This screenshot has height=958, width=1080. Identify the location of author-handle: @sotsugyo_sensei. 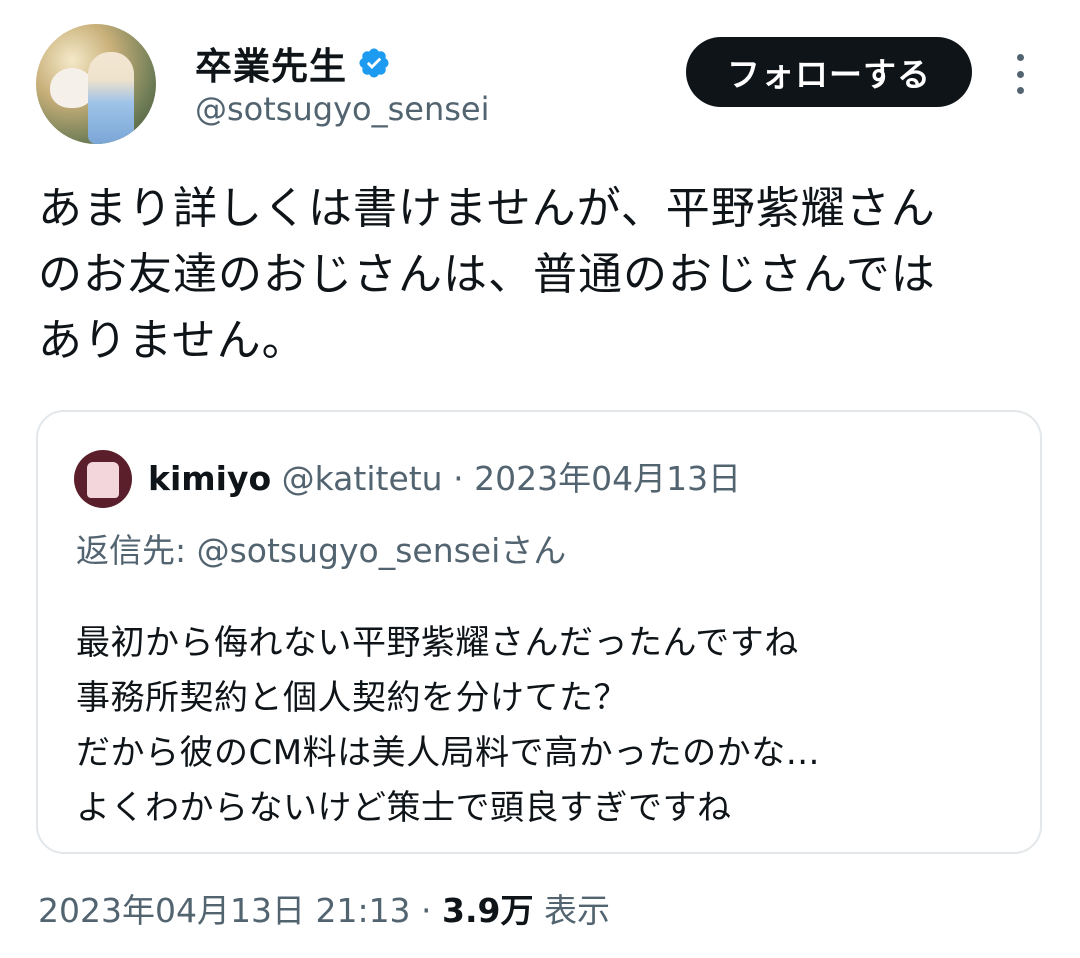
(342, 109).